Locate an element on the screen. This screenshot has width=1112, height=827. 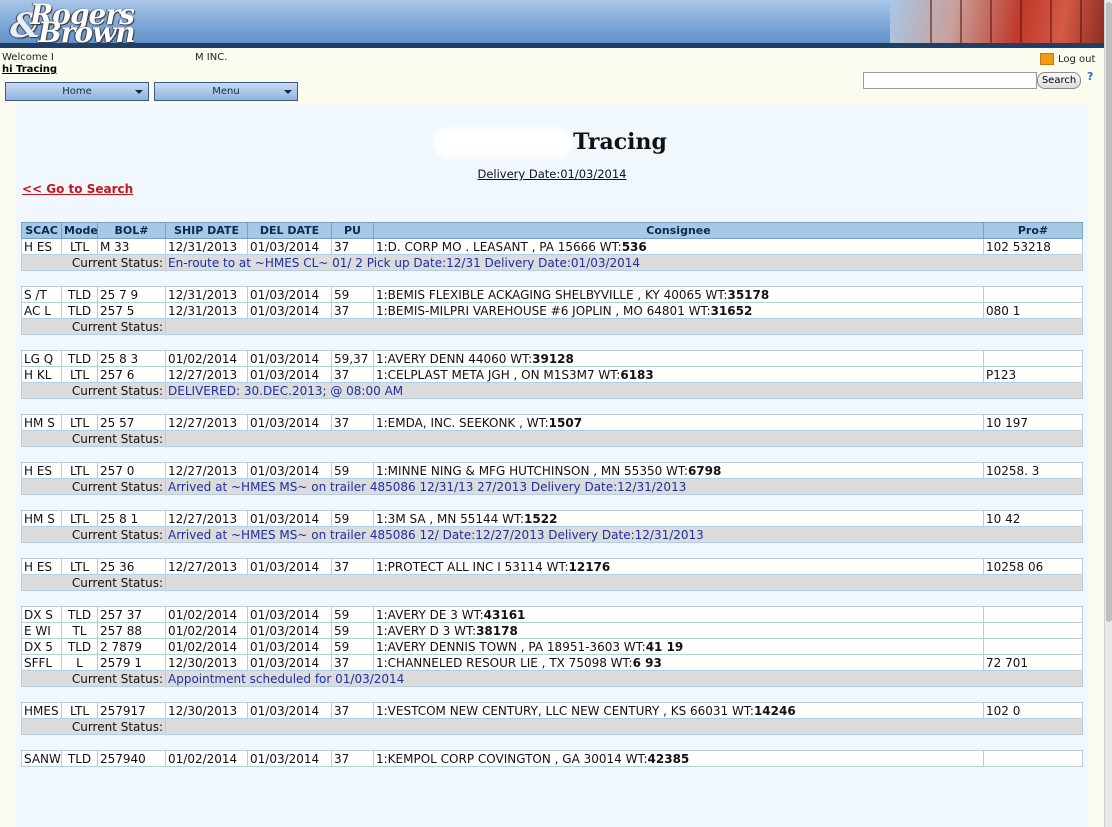
scac-cell: HMES is located at coordinates (41, 710).